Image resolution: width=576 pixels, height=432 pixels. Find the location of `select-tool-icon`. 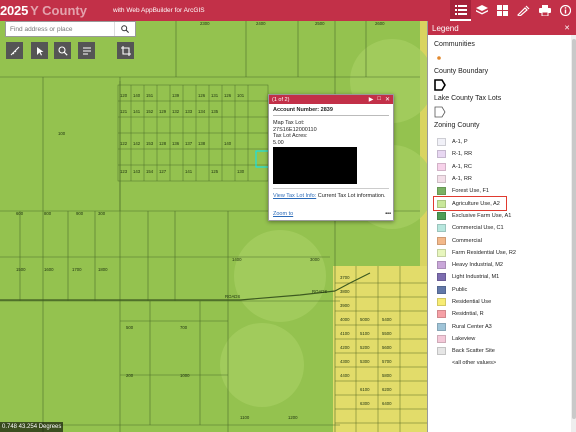

select-tool-icon is located at coordinates (39, 50).